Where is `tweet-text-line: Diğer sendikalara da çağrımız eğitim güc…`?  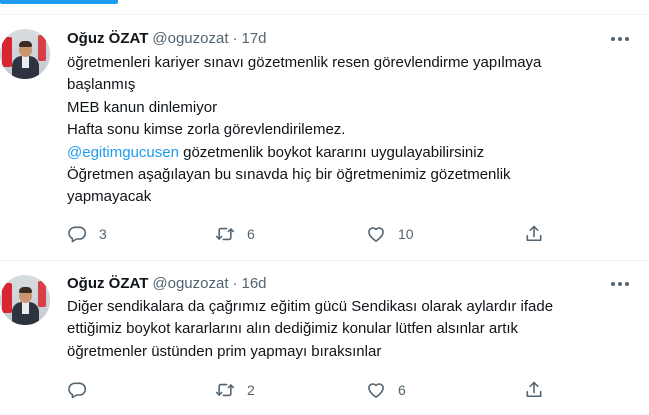
tweet-text-line: Diğer sendikalara da çağrımız eğitim güc… is located at coordinates (310, 306).